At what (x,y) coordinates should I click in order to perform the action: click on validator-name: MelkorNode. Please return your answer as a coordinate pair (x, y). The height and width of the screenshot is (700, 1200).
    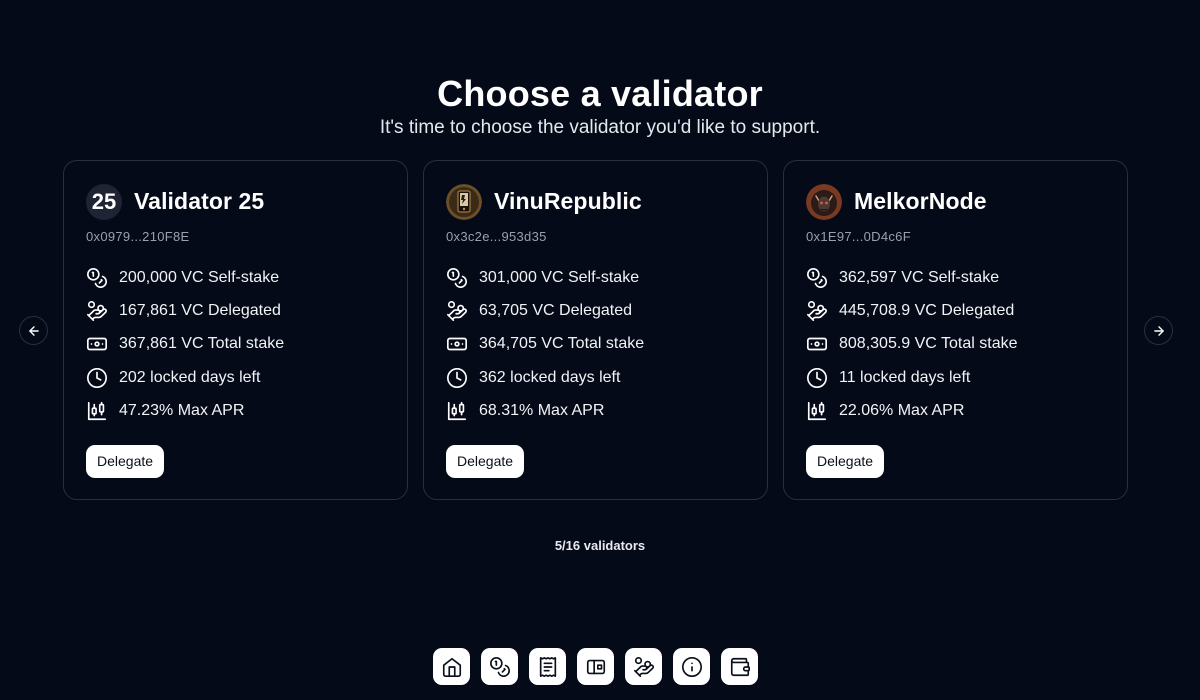
    Looking at the image, I should click on (920, 201).